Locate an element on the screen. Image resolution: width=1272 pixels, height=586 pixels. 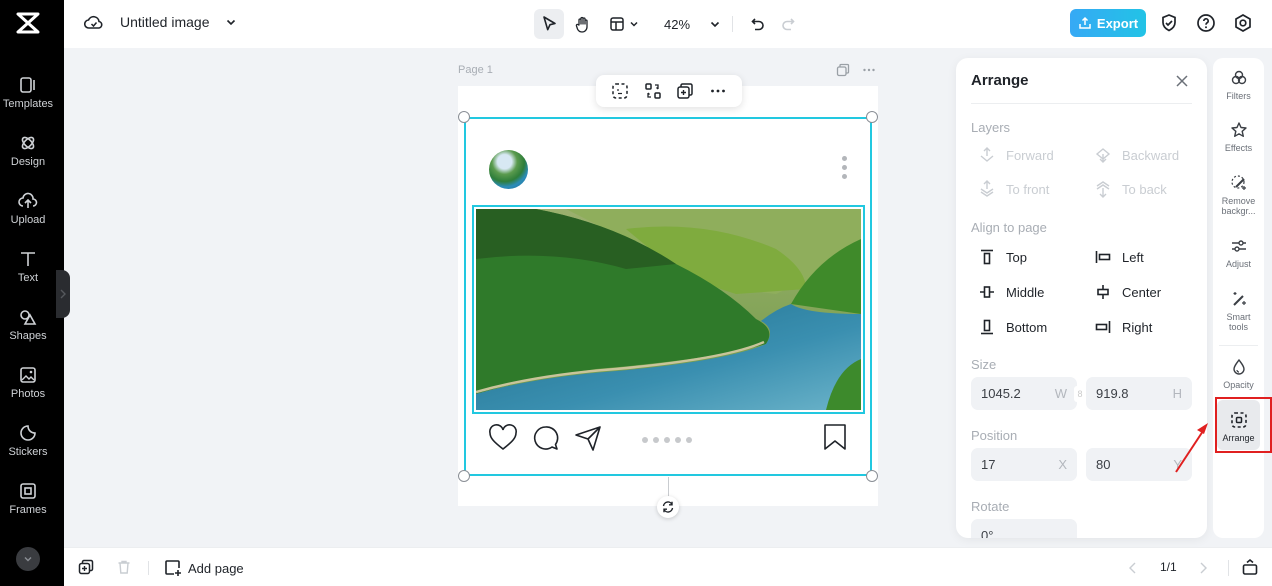
post-more-icon is located at coordinates (844, 167).